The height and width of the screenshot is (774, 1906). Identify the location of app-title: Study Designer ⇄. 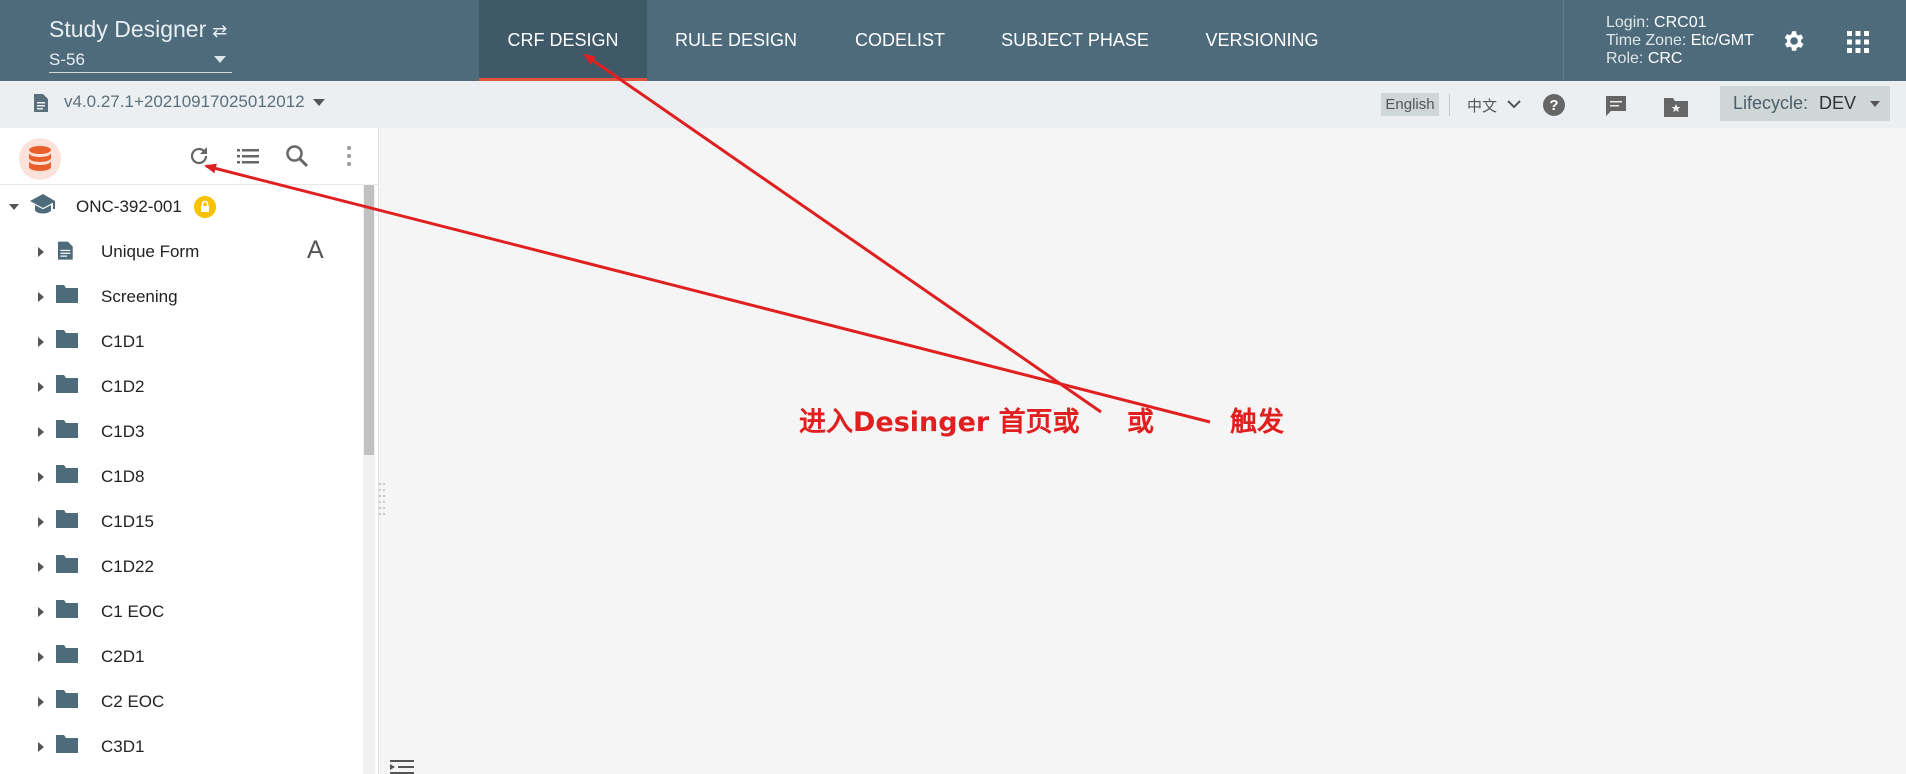
(138, 29).